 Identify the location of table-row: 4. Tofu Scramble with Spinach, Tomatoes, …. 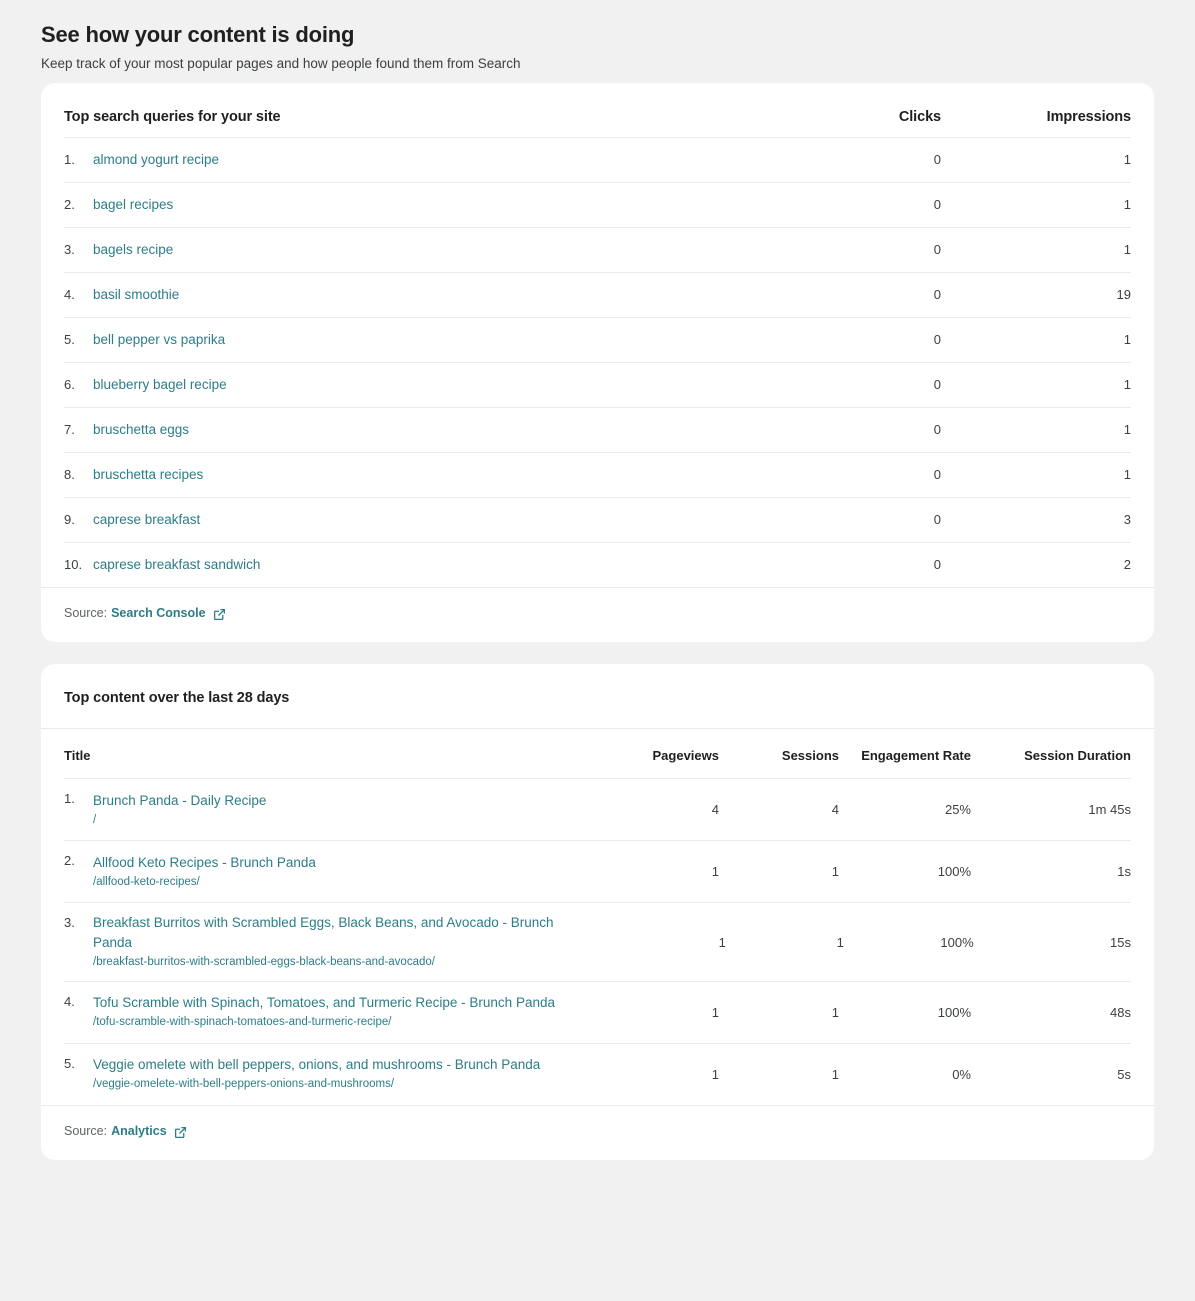
(597, 1011).